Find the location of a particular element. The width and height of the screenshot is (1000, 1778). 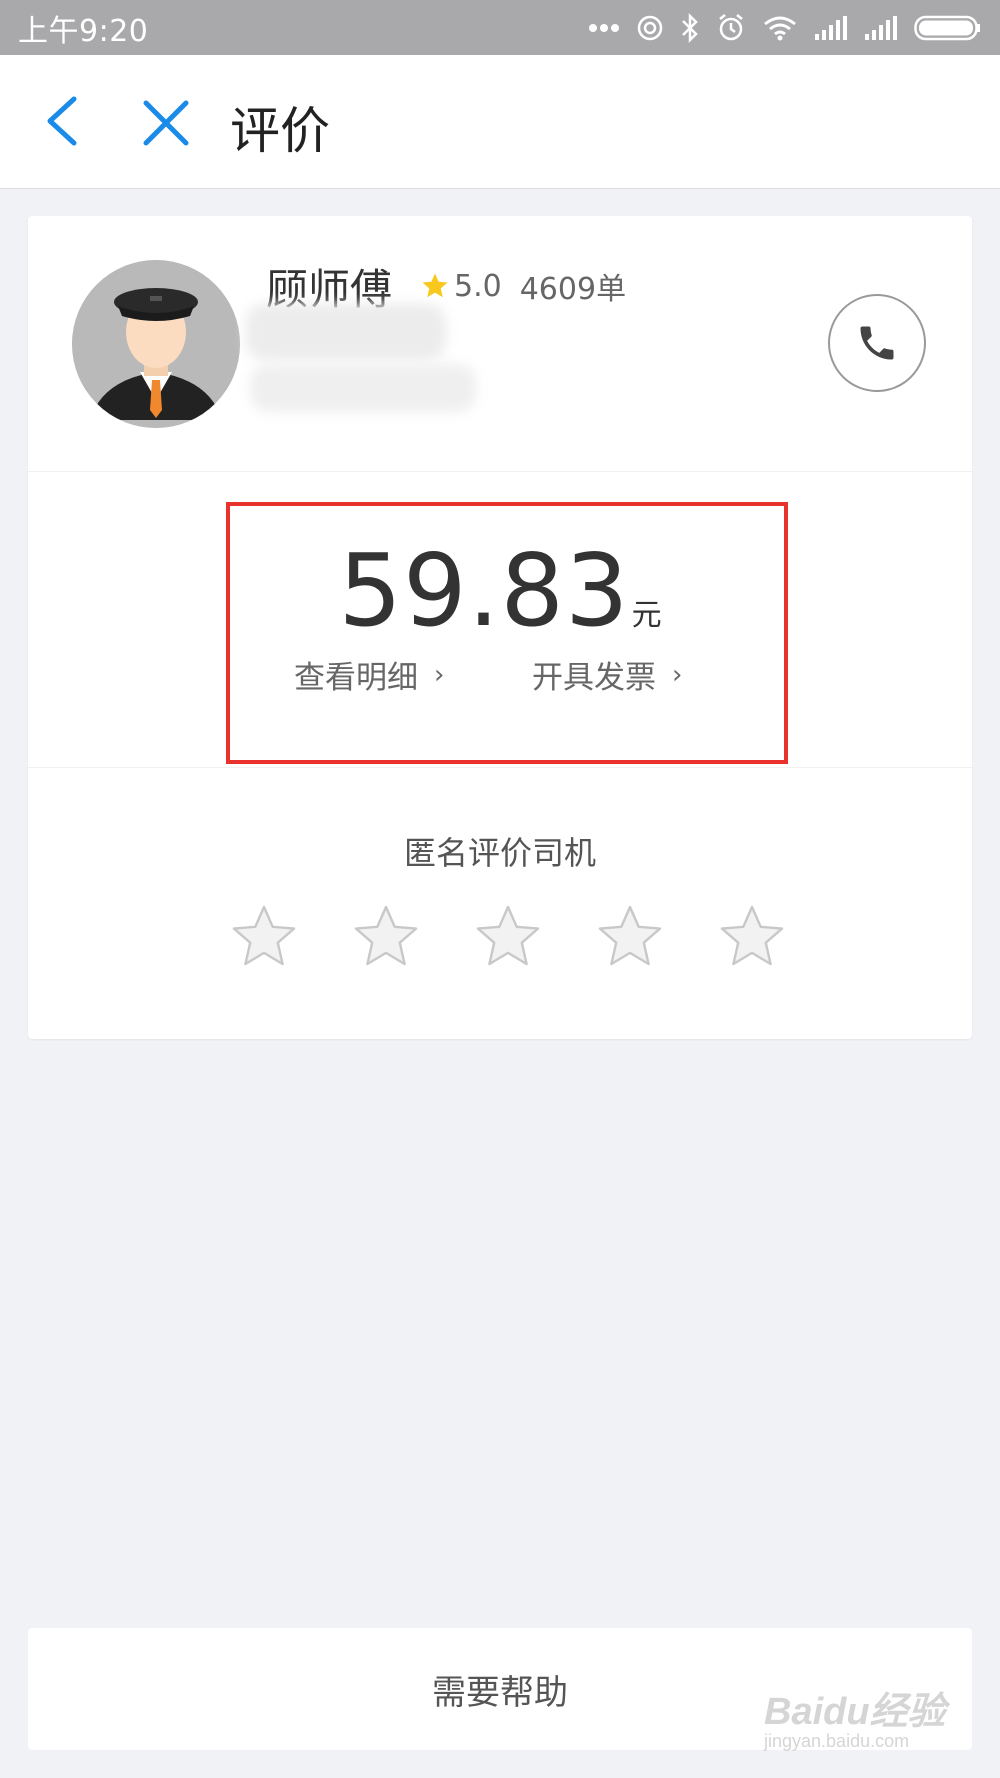

watermark-main: Baidu经验 is located at coordinates (855, 1712).